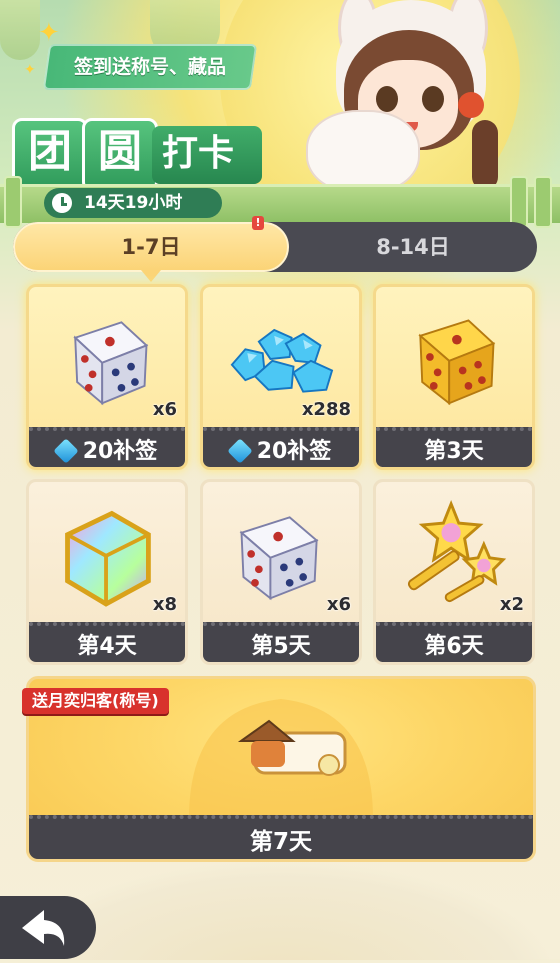 This screenshot has height=963, width=560. What do you see at coordinates (454, 572) in the screenshot?
I see `reward-card-day6: x2 第6天` at bounding box center [454, 572].